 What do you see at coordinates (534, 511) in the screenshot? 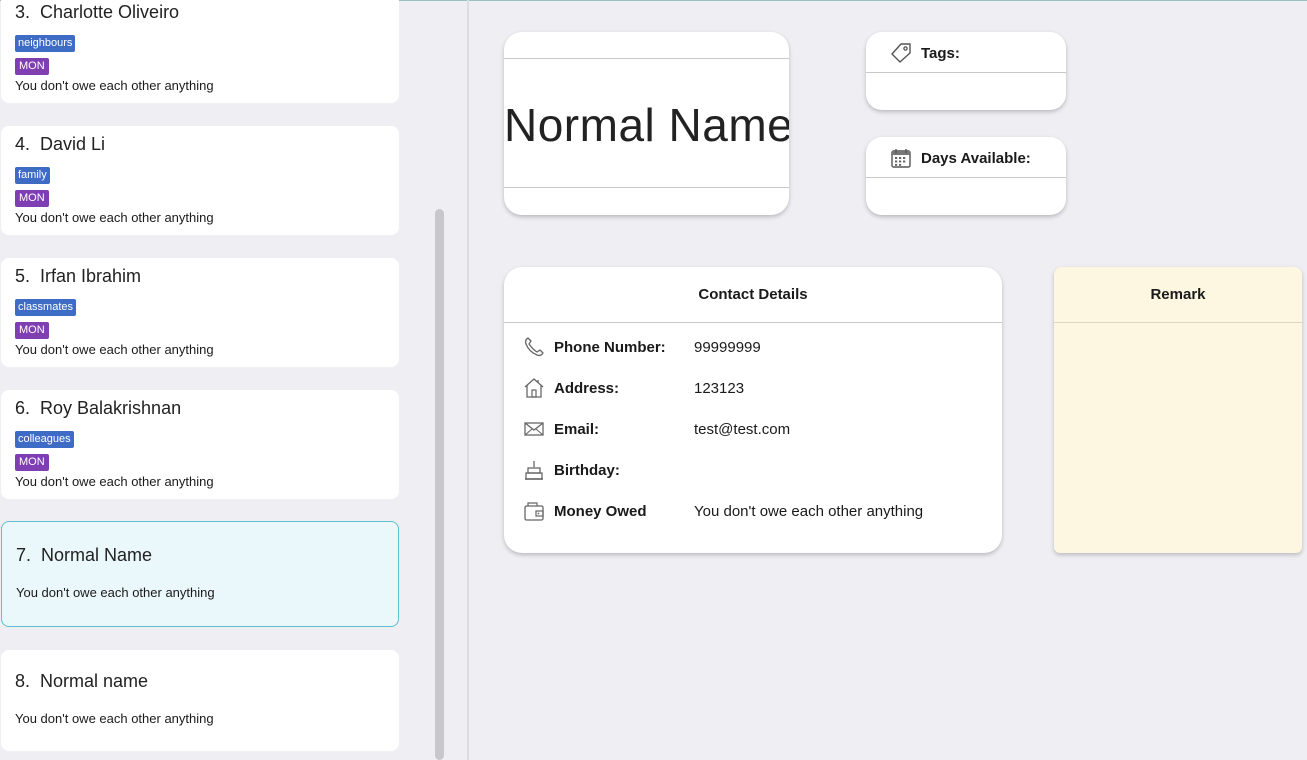
I see `wallet-icon` at bounding box center [534, 511].